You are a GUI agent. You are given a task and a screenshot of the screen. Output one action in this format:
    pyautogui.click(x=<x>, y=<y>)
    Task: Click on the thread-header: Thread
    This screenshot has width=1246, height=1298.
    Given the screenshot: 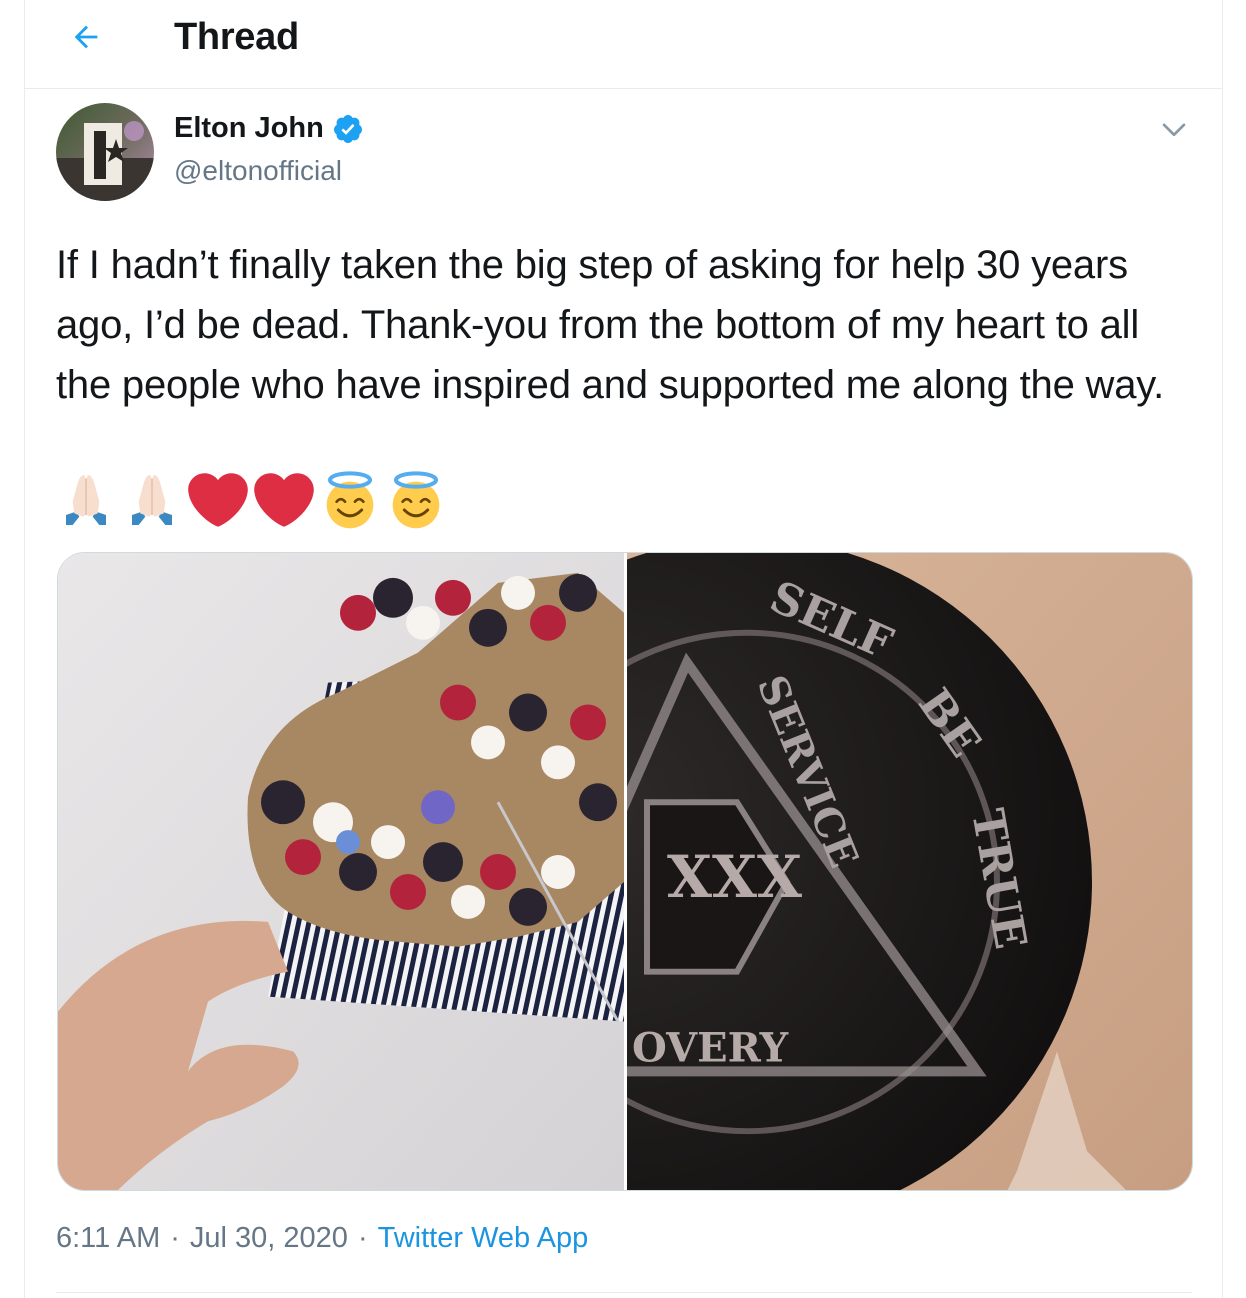 What is the action you would take?
    pyautogui.click(x=623, y=44)
    